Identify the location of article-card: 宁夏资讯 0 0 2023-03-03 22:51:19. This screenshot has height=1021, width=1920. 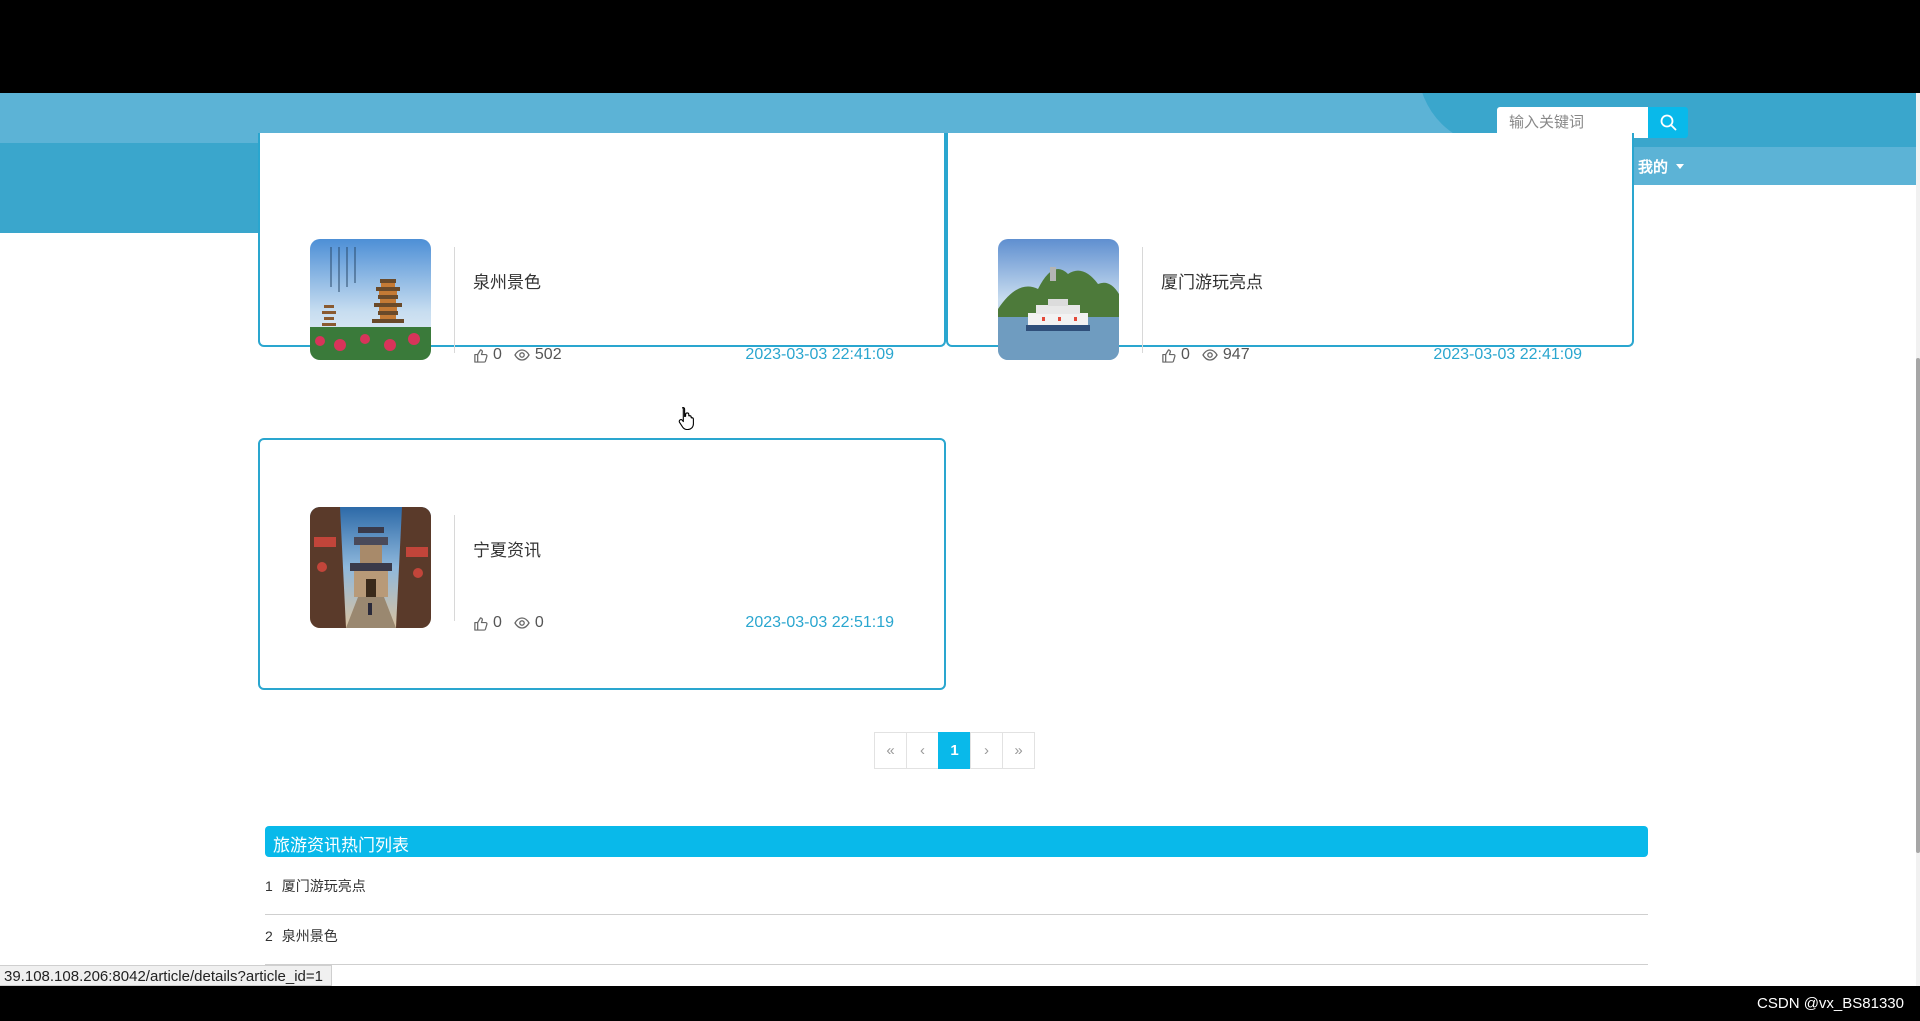
(602, 564).